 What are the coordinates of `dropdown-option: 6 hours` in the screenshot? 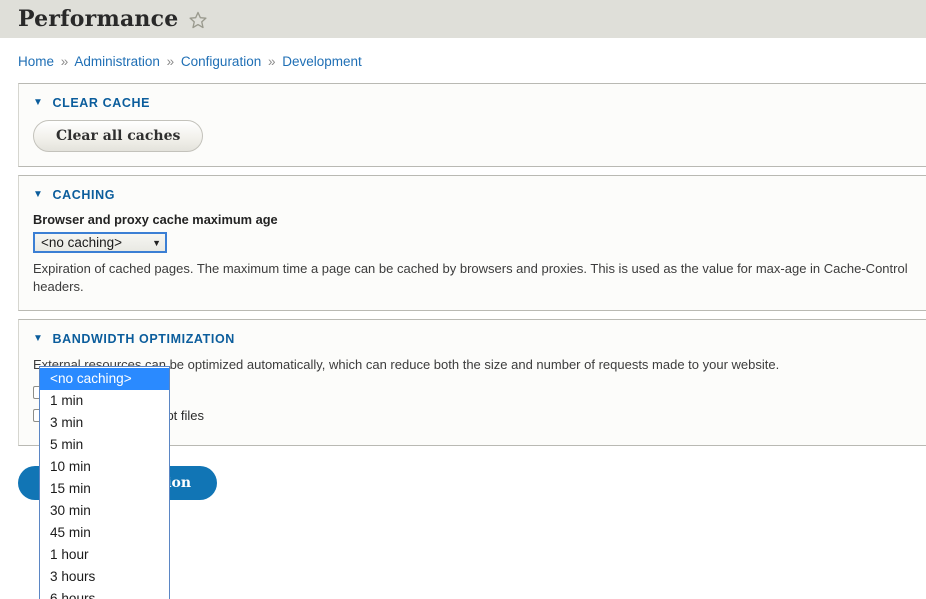 It's located at (104, 593).